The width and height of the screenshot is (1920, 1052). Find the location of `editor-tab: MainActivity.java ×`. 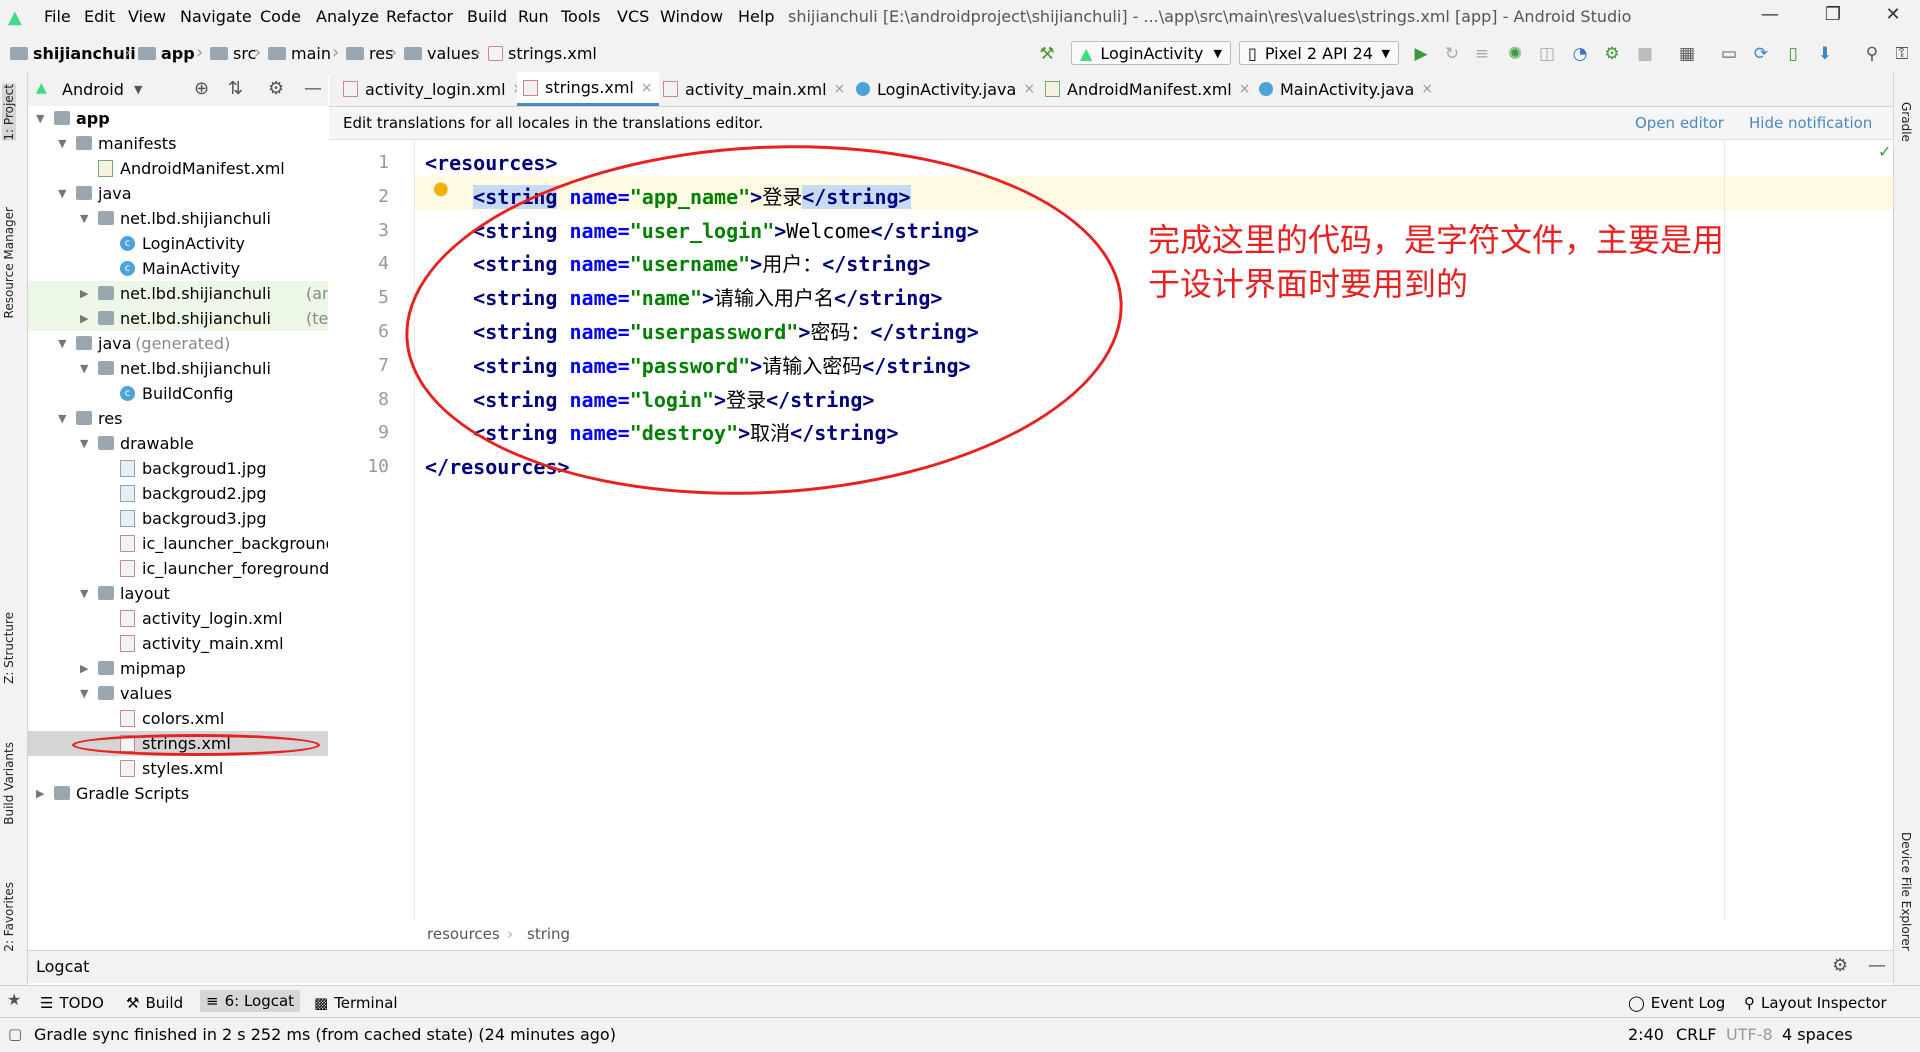

editor-tab: MainActivity.java × is located at coordinates (1346, 89).